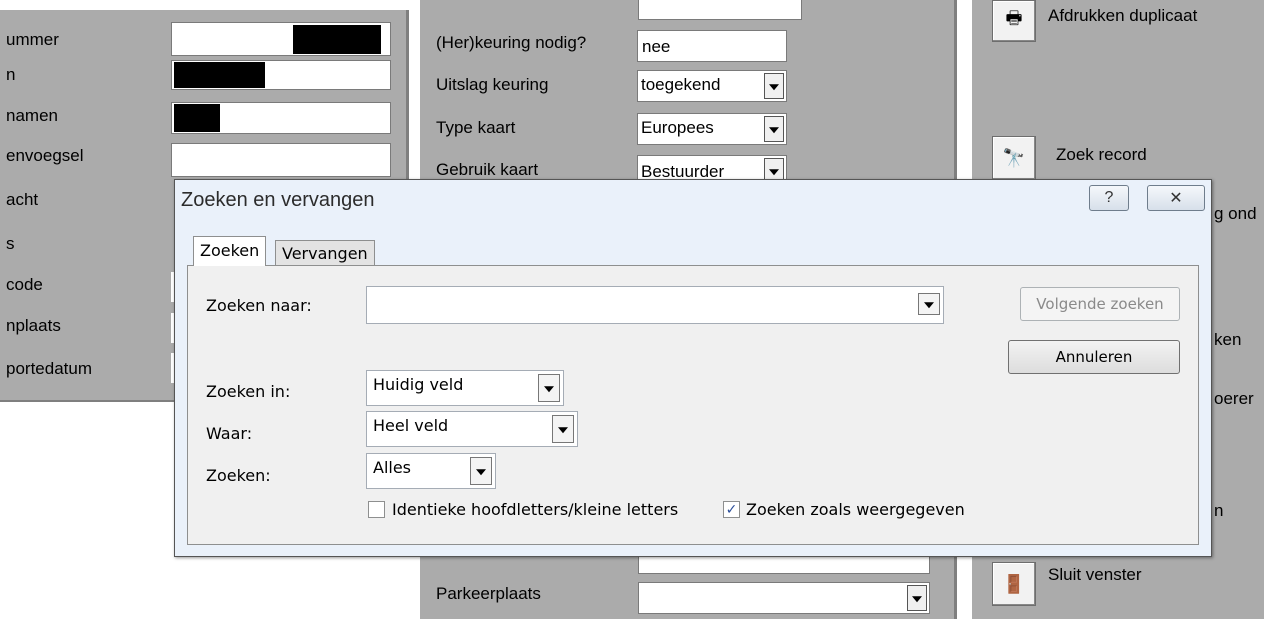 This screenshot has width=1264, height=619. What do you see at coordinates (784, 598) in the screenshot?
I see `parkeerplaats-combo` at bounding box center [784, 598].